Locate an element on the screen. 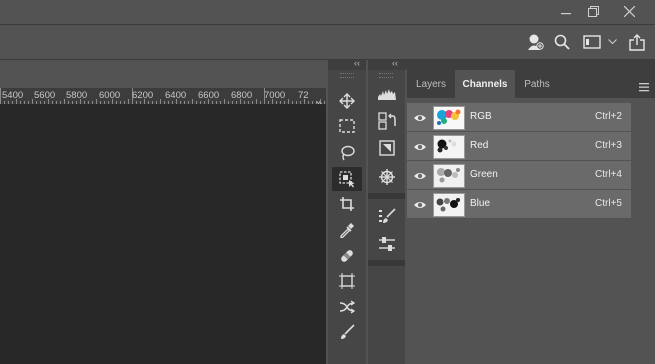  learn-icon is located at coordinates (535, 42).